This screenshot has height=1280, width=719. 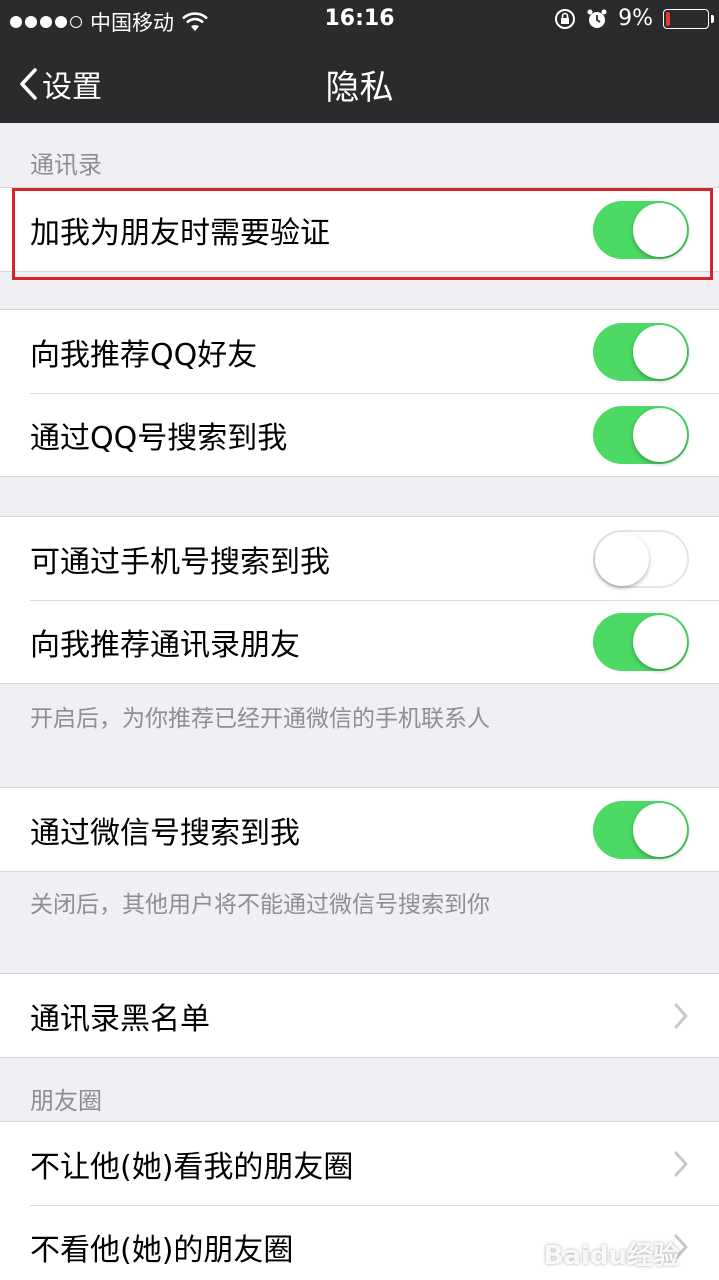 I want to click on row-label: 通过QQ号搜索到我, so click(x=159, y=438).